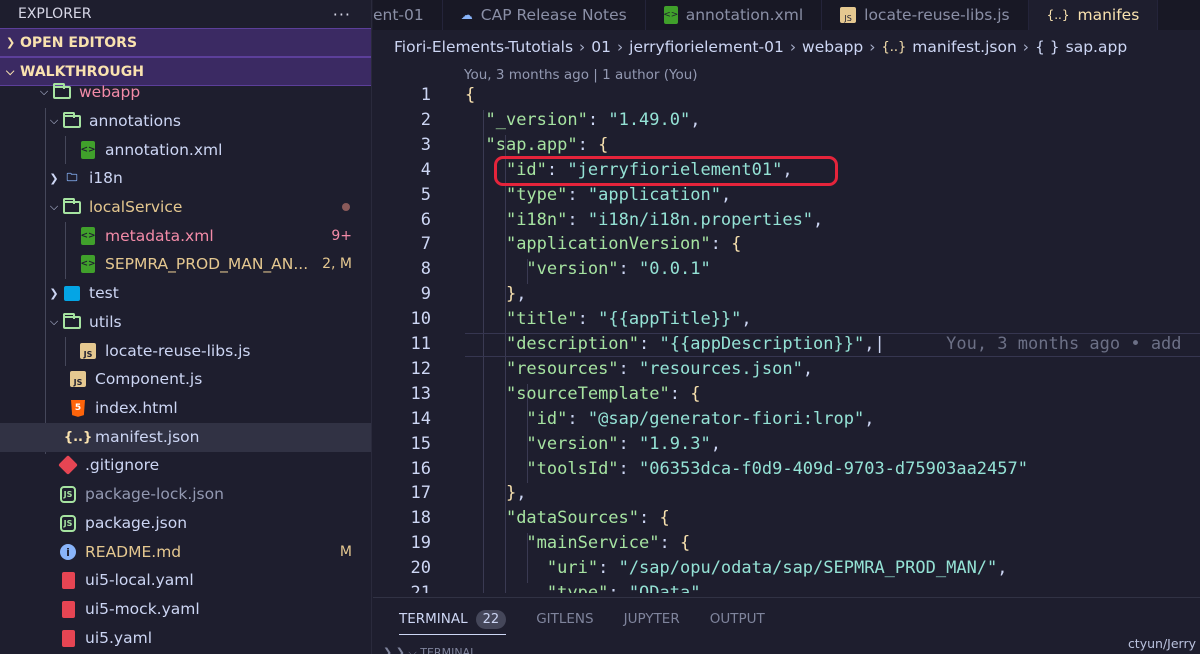 This screenshot has width=1200, height=654. Describe the element at coordinates (72, 177) in the screenshot. I see `i18n-folder-icon: 🗀` at that location.